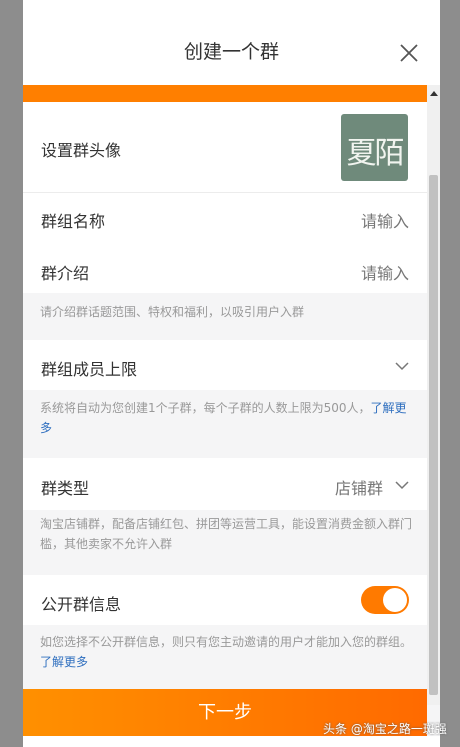  What do you see at coordinates (81, 604) in the screenshot?
I see `public-info-label: 公开群信息` at bounding box center [81, 604].